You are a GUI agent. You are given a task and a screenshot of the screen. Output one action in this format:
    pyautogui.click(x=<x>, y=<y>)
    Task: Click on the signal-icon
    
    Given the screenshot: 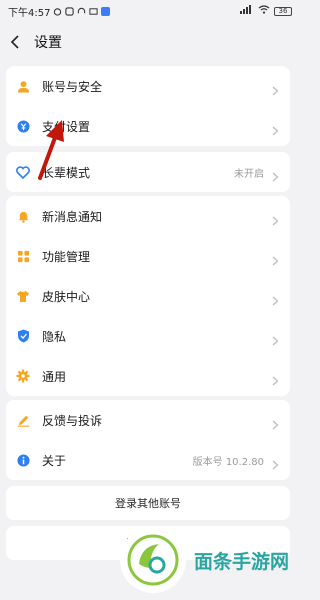 What is the action you would take?
    pyautogui.click(x=247, y=11)
    